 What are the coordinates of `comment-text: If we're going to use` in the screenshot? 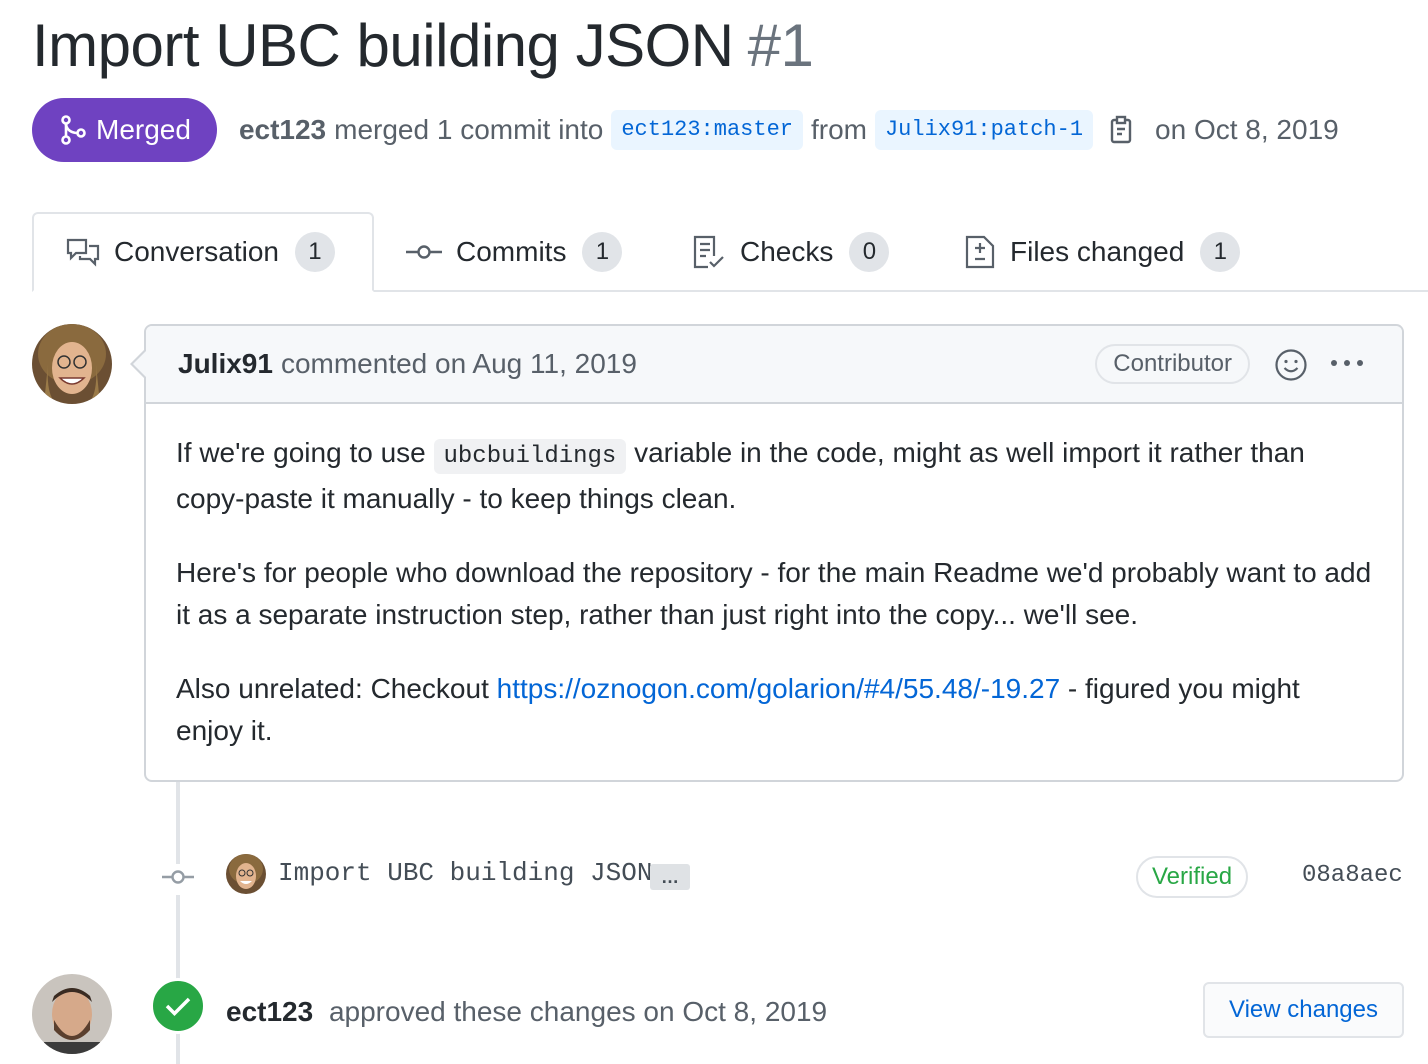 It's located at (301, 452).